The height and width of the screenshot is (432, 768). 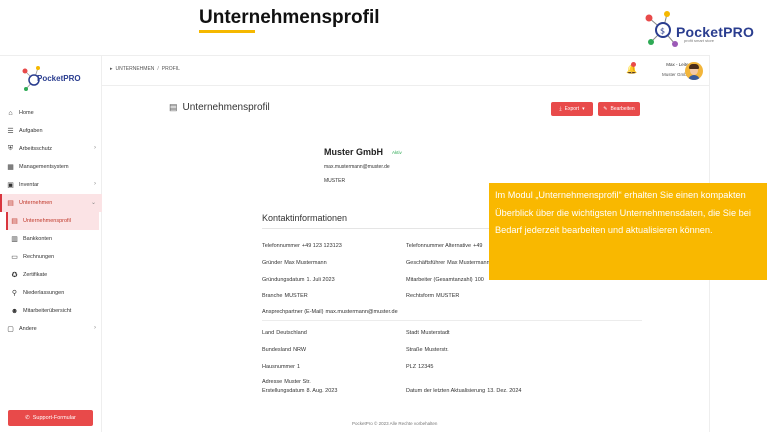 I want to click on box-icon: ▣, so click(x=10, y=185).